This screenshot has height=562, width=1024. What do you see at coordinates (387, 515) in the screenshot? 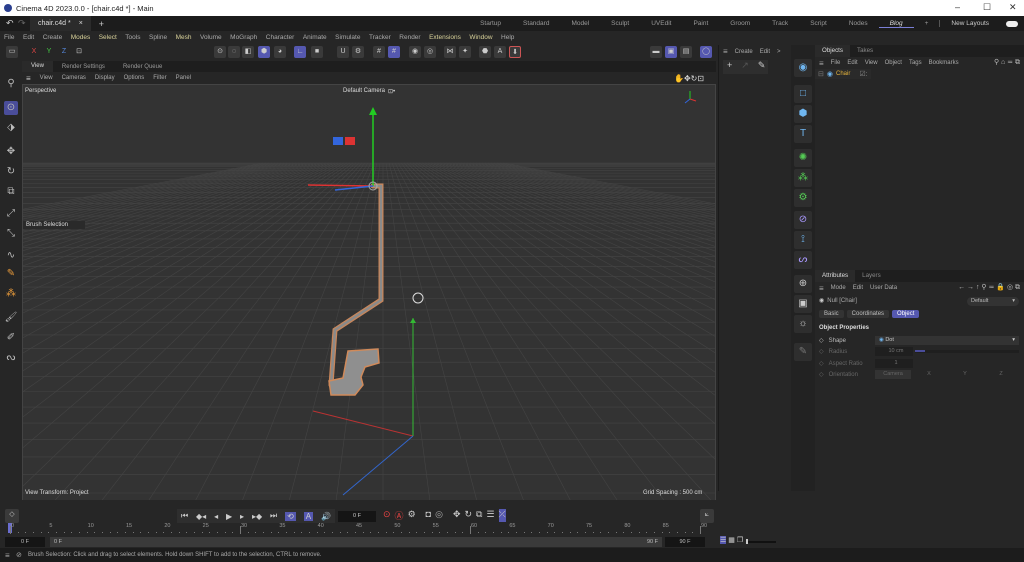
I see `record-icon: ⊙` at bounding box center [387, 515].